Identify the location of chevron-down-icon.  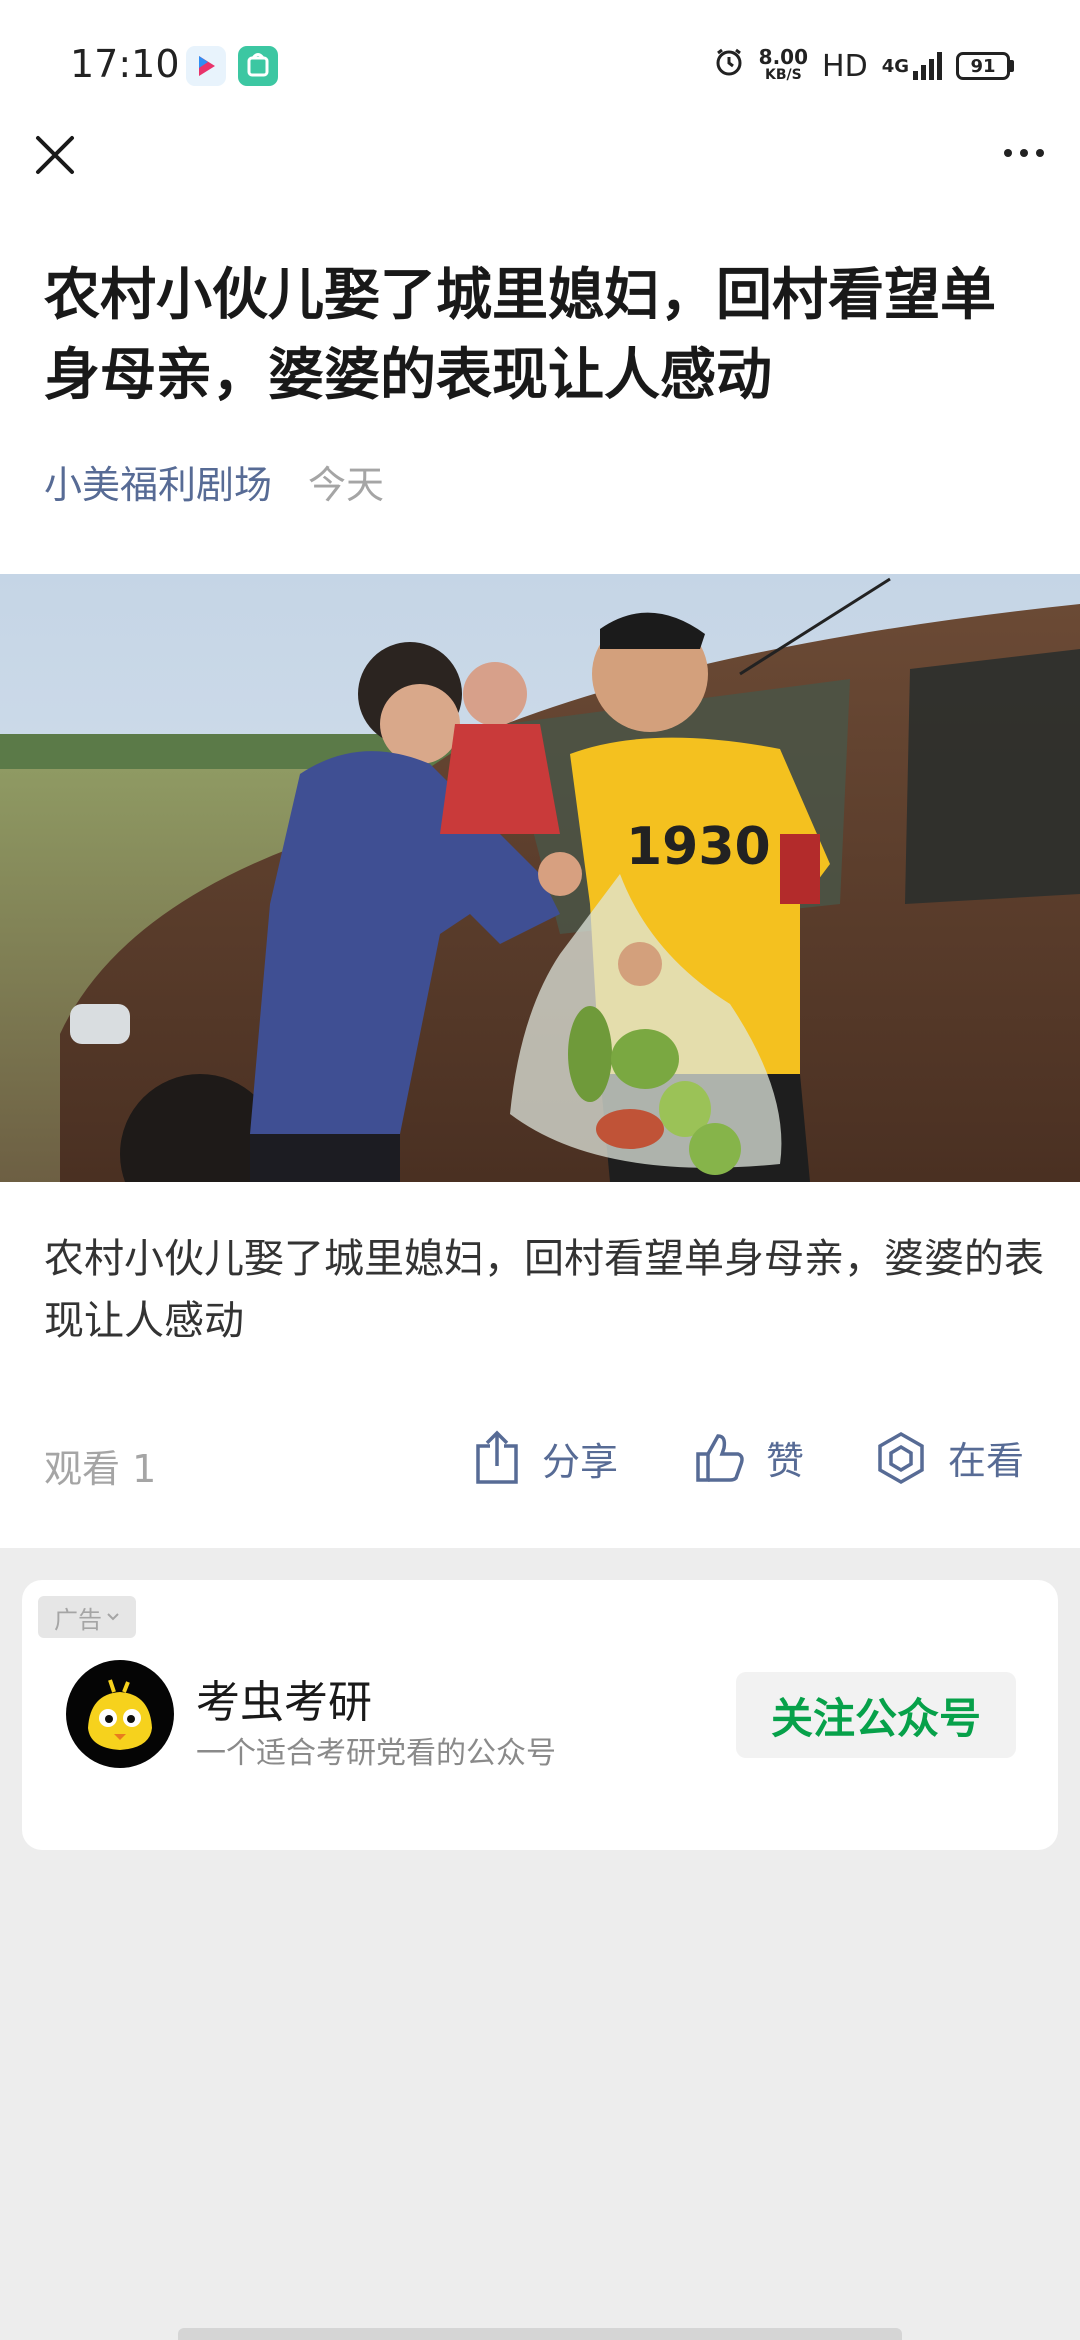
(113, 1617).